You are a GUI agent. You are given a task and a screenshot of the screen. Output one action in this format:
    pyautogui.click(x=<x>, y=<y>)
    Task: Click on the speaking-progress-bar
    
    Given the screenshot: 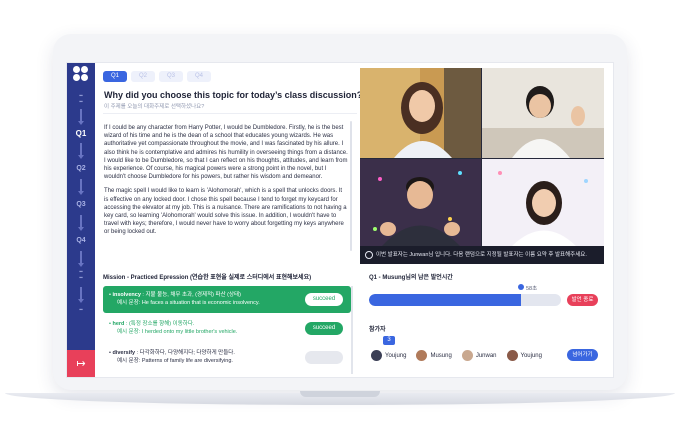 What is the action you would take?
    pyautogui.click(x=465, y=300)
    